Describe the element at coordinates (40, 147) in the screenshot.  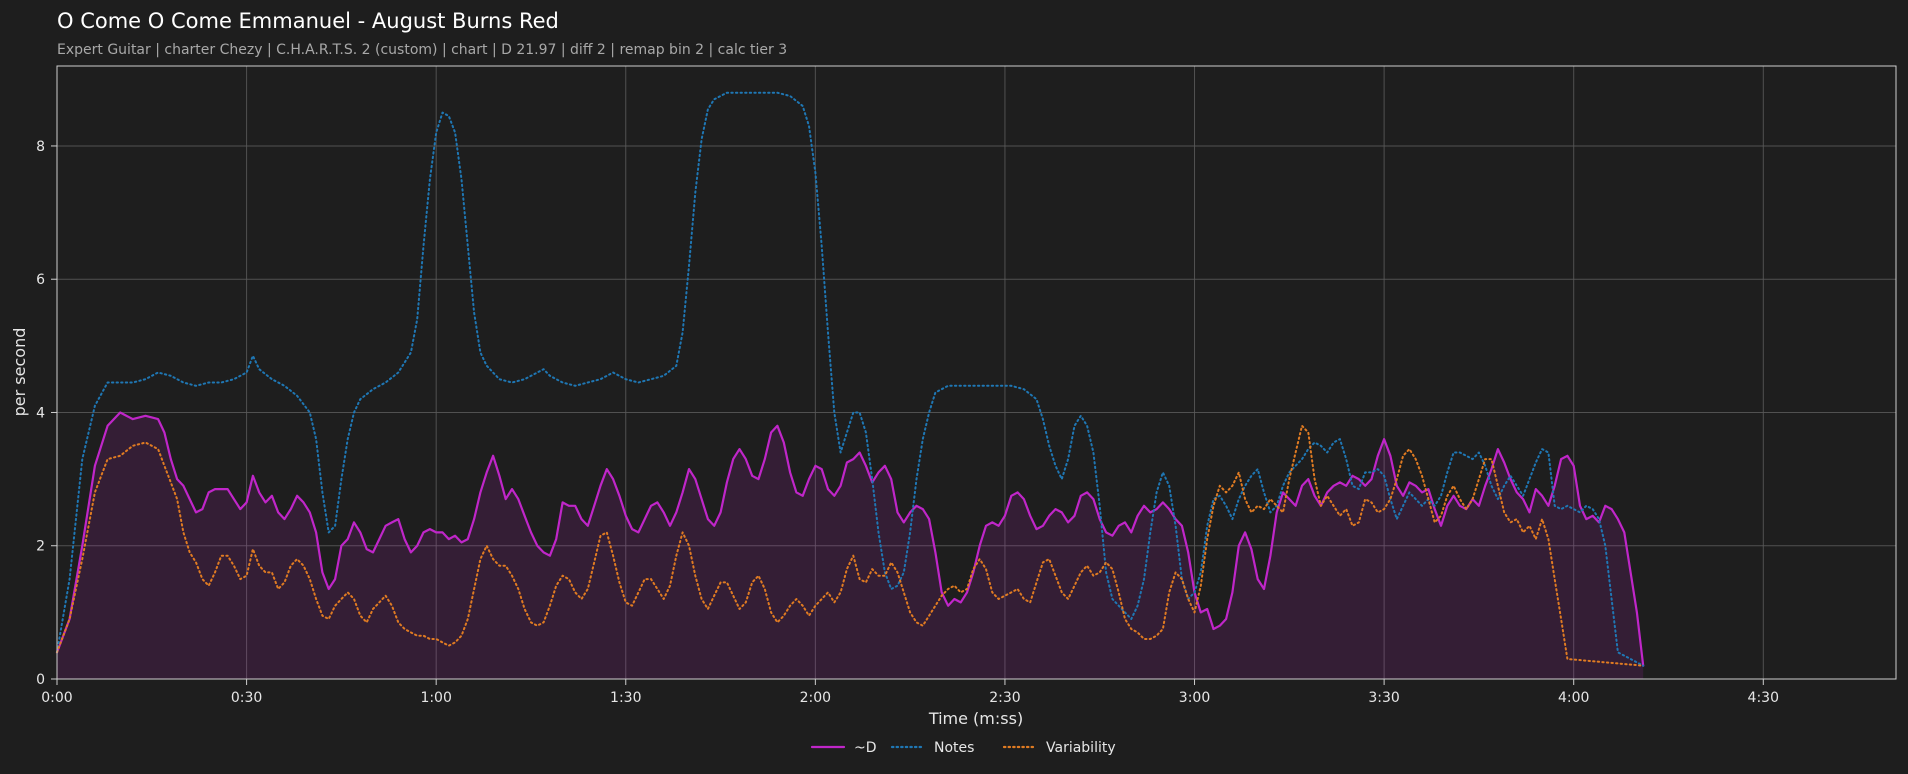
I see `y-tick-label: 8` at that location.